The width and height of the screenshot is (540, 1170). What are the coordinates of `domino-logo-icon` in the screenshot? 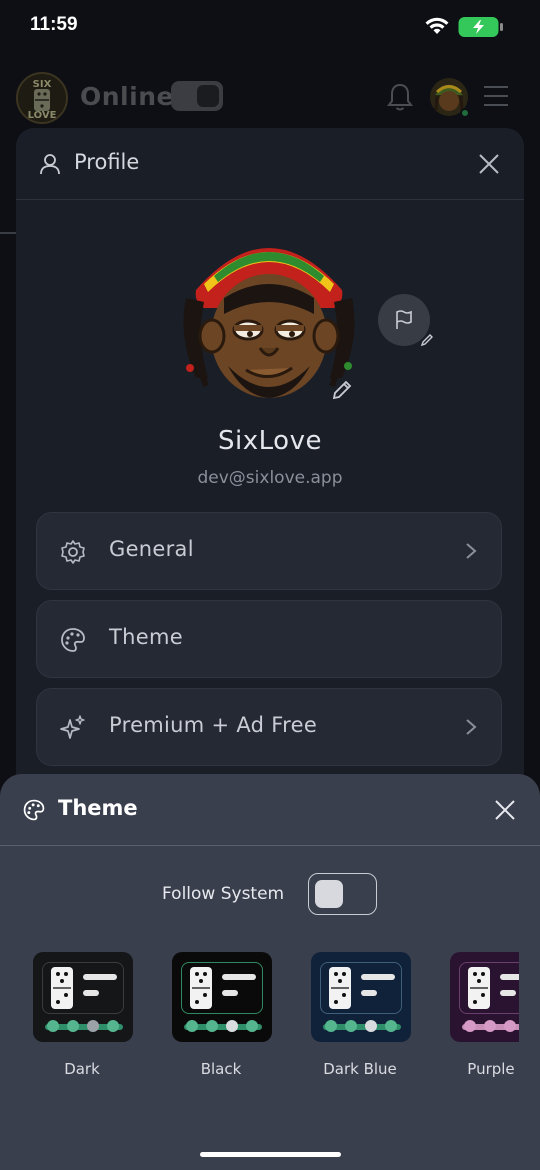 It's located at (42, 100).